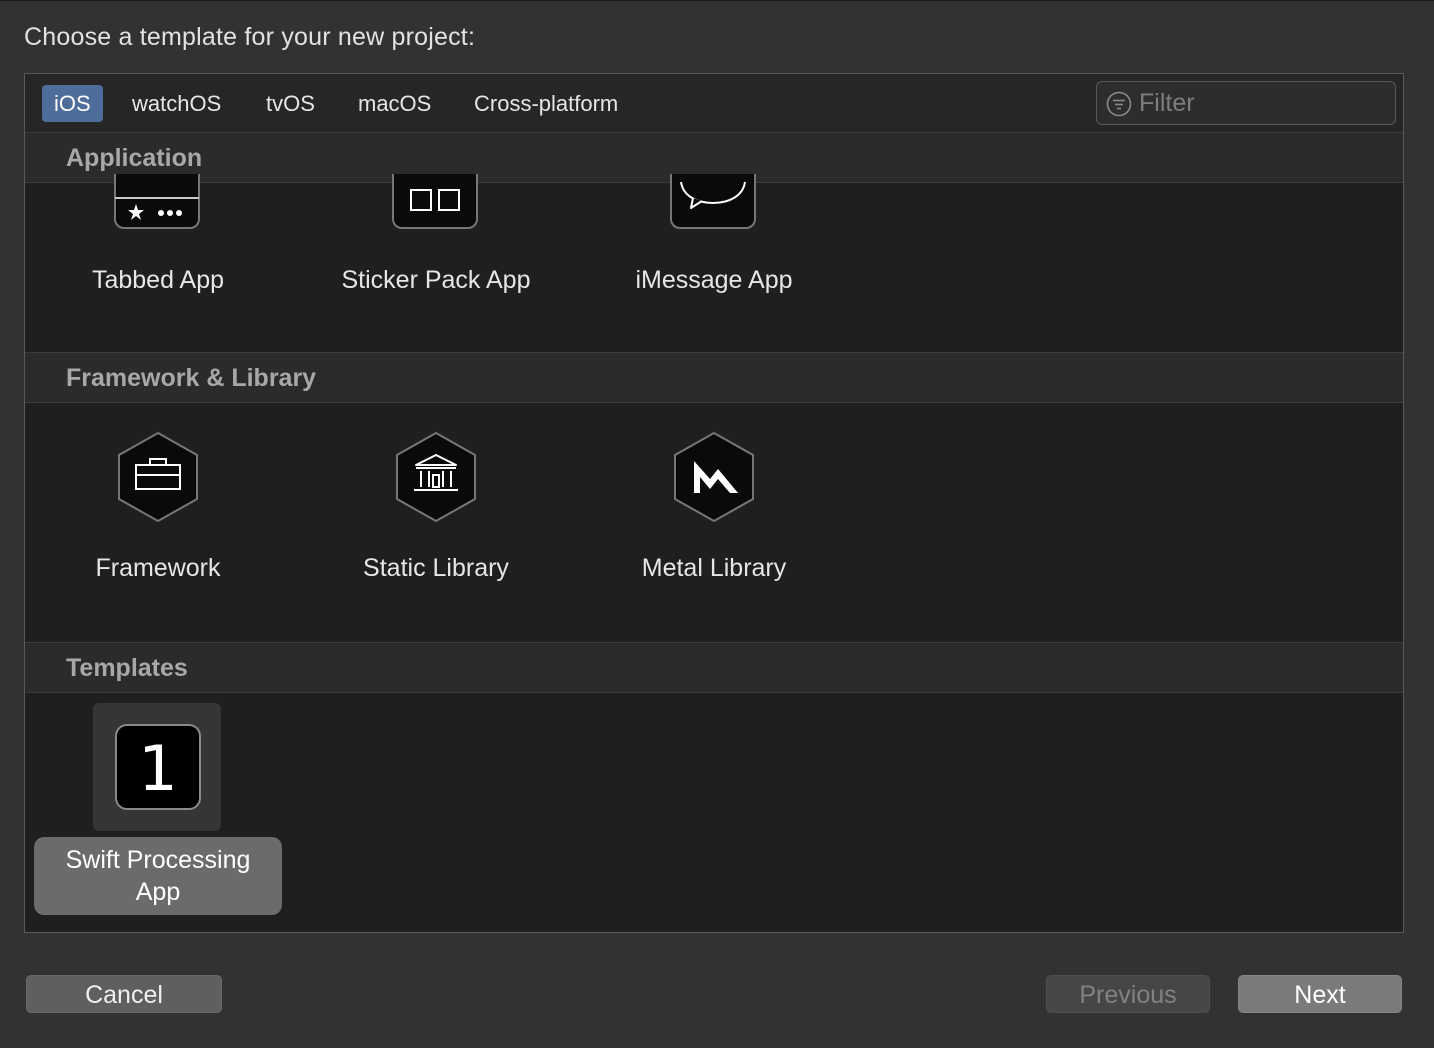  I want to click on number-one-icon: 1, so click(158, 767).